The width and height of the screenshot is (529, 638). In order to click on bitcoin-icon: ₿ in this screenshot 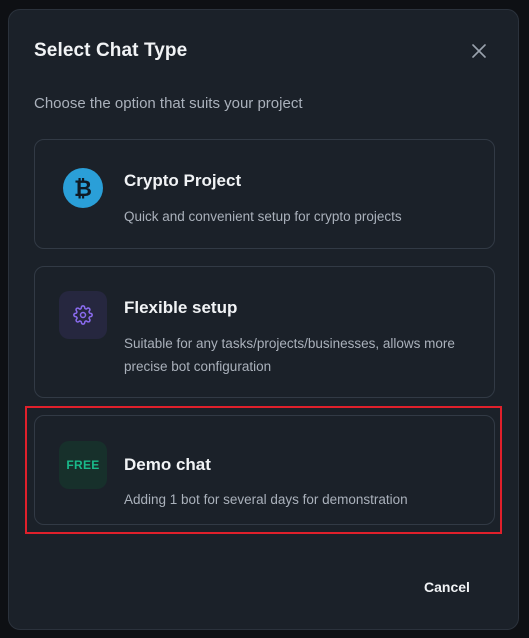, I will do `click(83, 188)`.